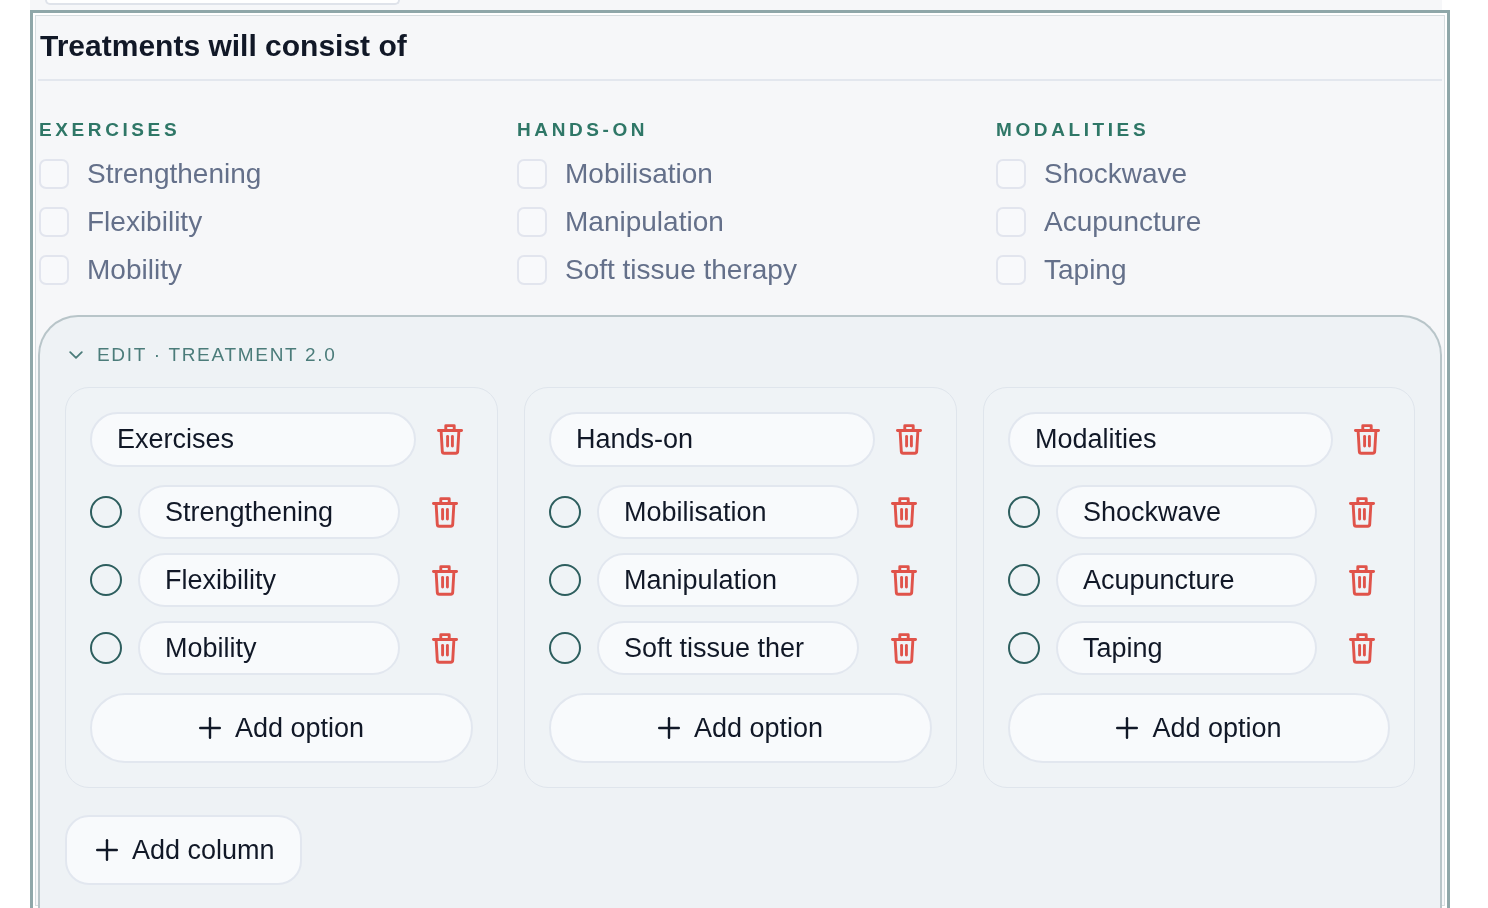 The width and height of the screenshot is (1488, 908). Describe the element at coordinates (134, 270) in the screenshot. I see `checkbox-label: Mobility` at that location.